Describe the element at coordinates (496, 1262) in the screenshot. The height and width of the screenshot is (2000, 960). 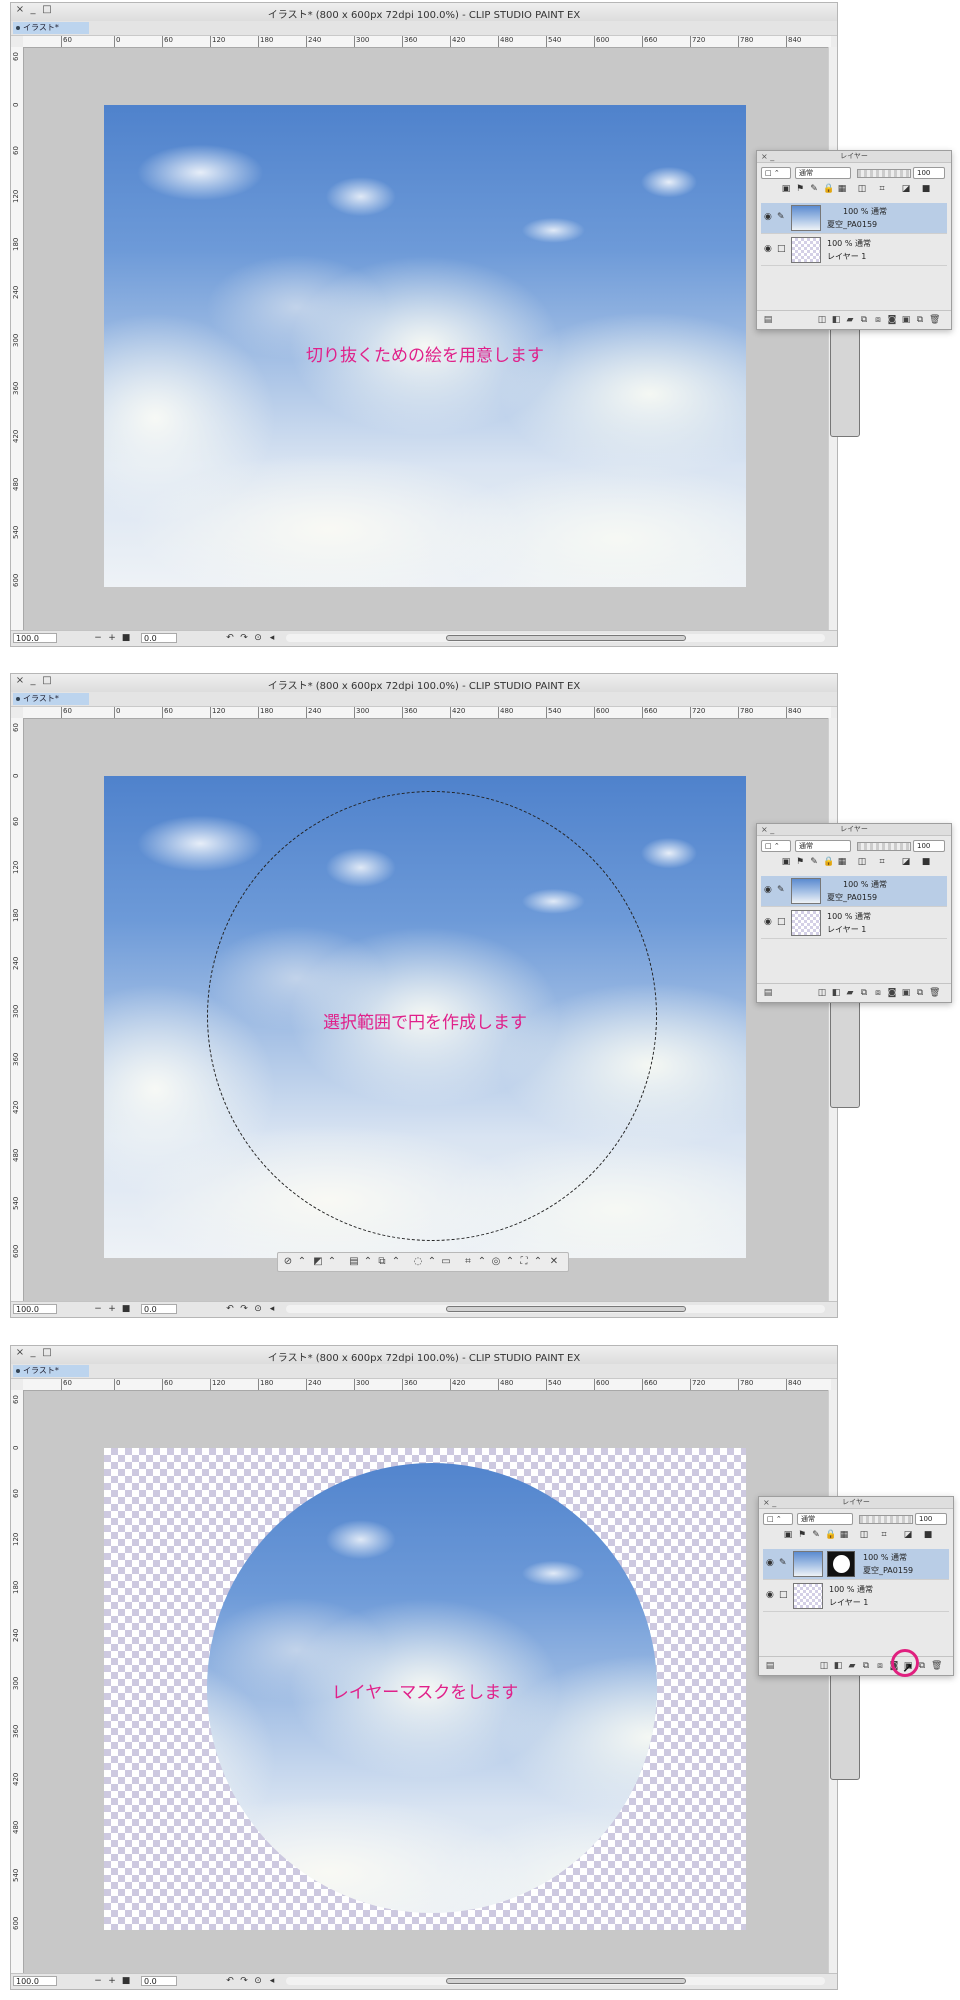
I see `convert-icon: ◎` at that location.